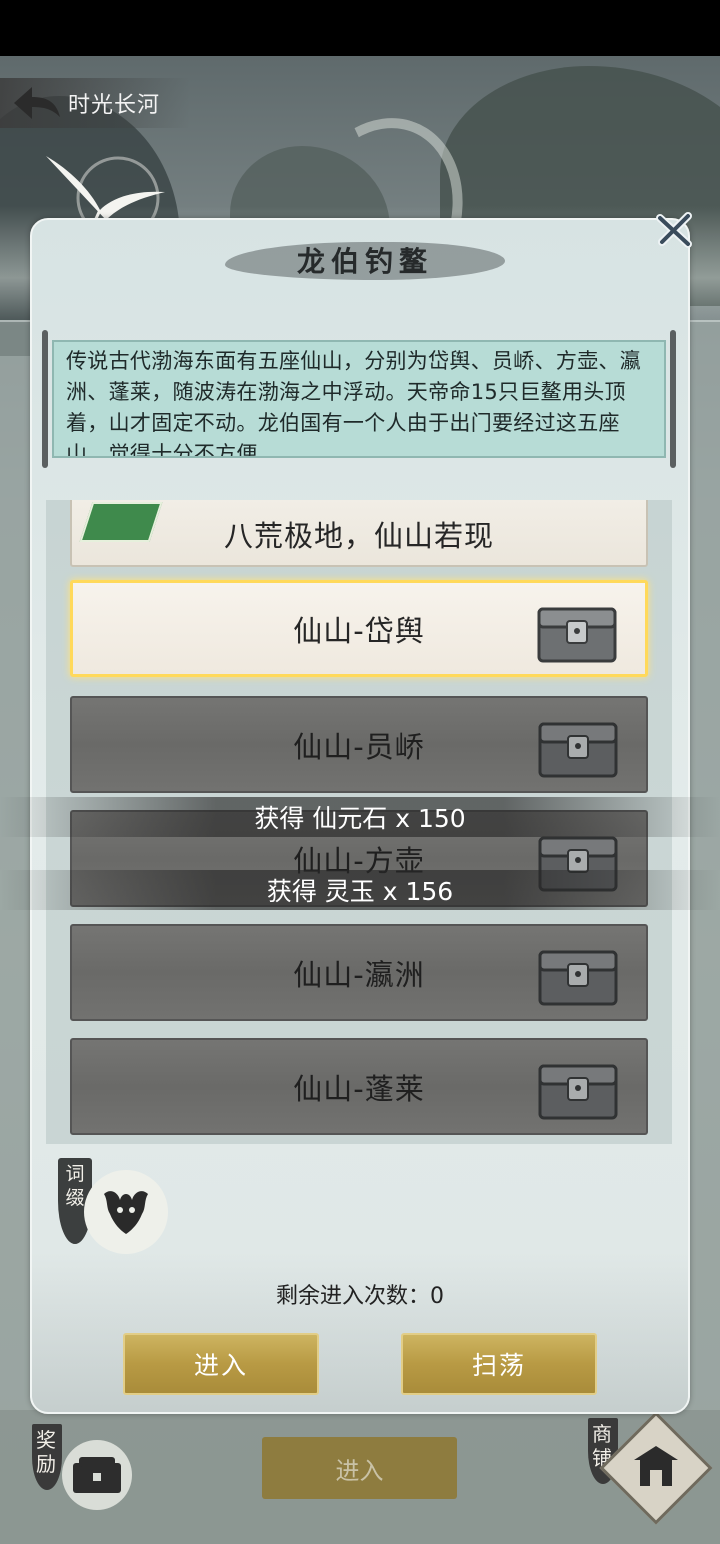 The image size is (720, 1544). Describe the element at coordinates (126, 1212) in the screenshot. I see `affix-icon` at that location.